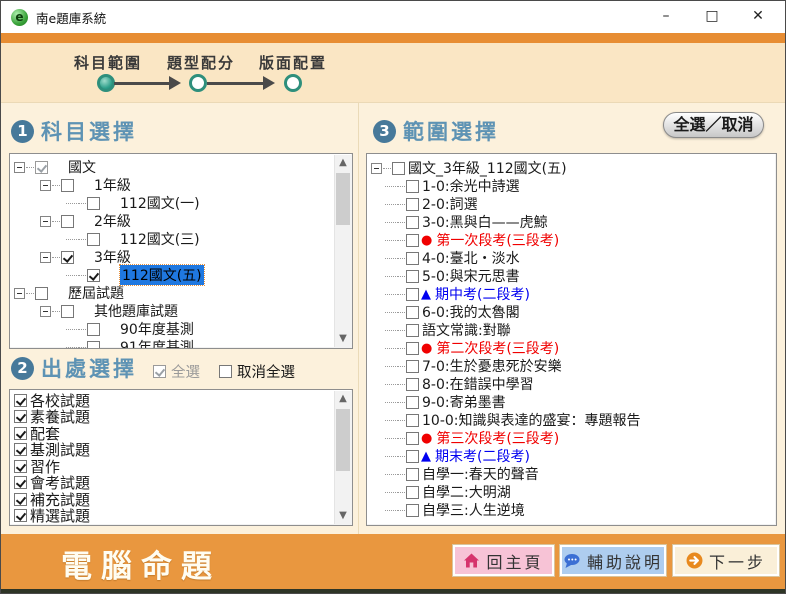  Describe the element at coordinates (162, 275) in the screenshot. I see `tree-item-label: 112國文(五)` at that location.